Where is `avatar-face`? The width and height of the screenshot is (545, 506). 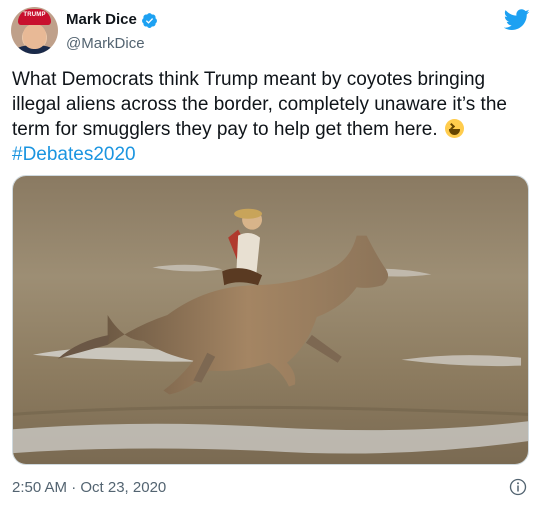
avatar-face is located at coordinates (34, 36).